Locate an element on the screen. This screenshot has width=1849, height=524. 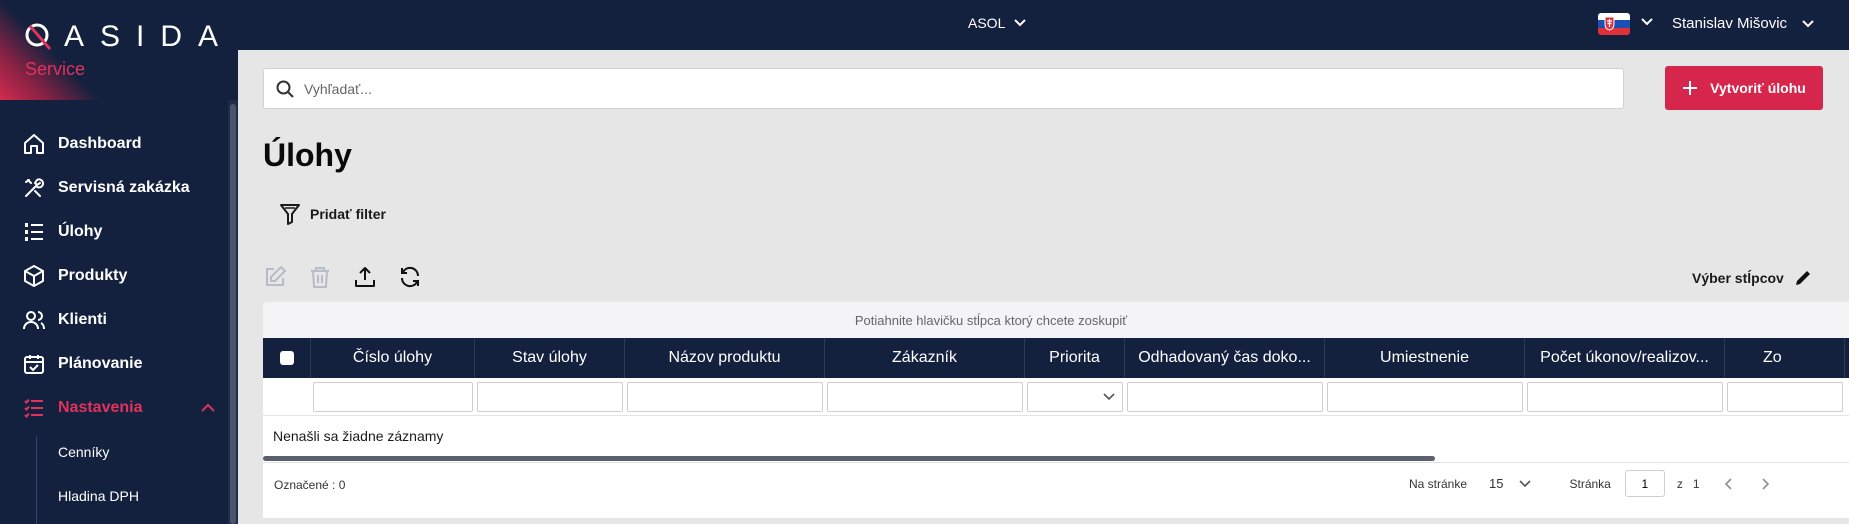
column-header-label: Zákazník is located at coordinates (924, 357).